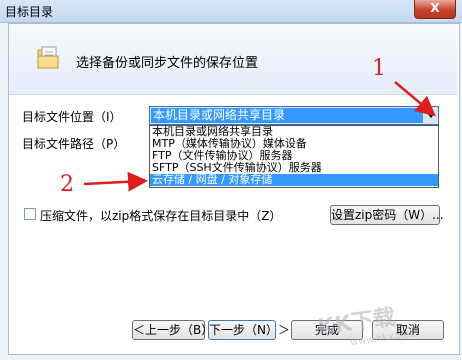 Image resolution: width=462 pixels, height=360 pixels. I want to click on annotation-1: 1, so click(379, 68).